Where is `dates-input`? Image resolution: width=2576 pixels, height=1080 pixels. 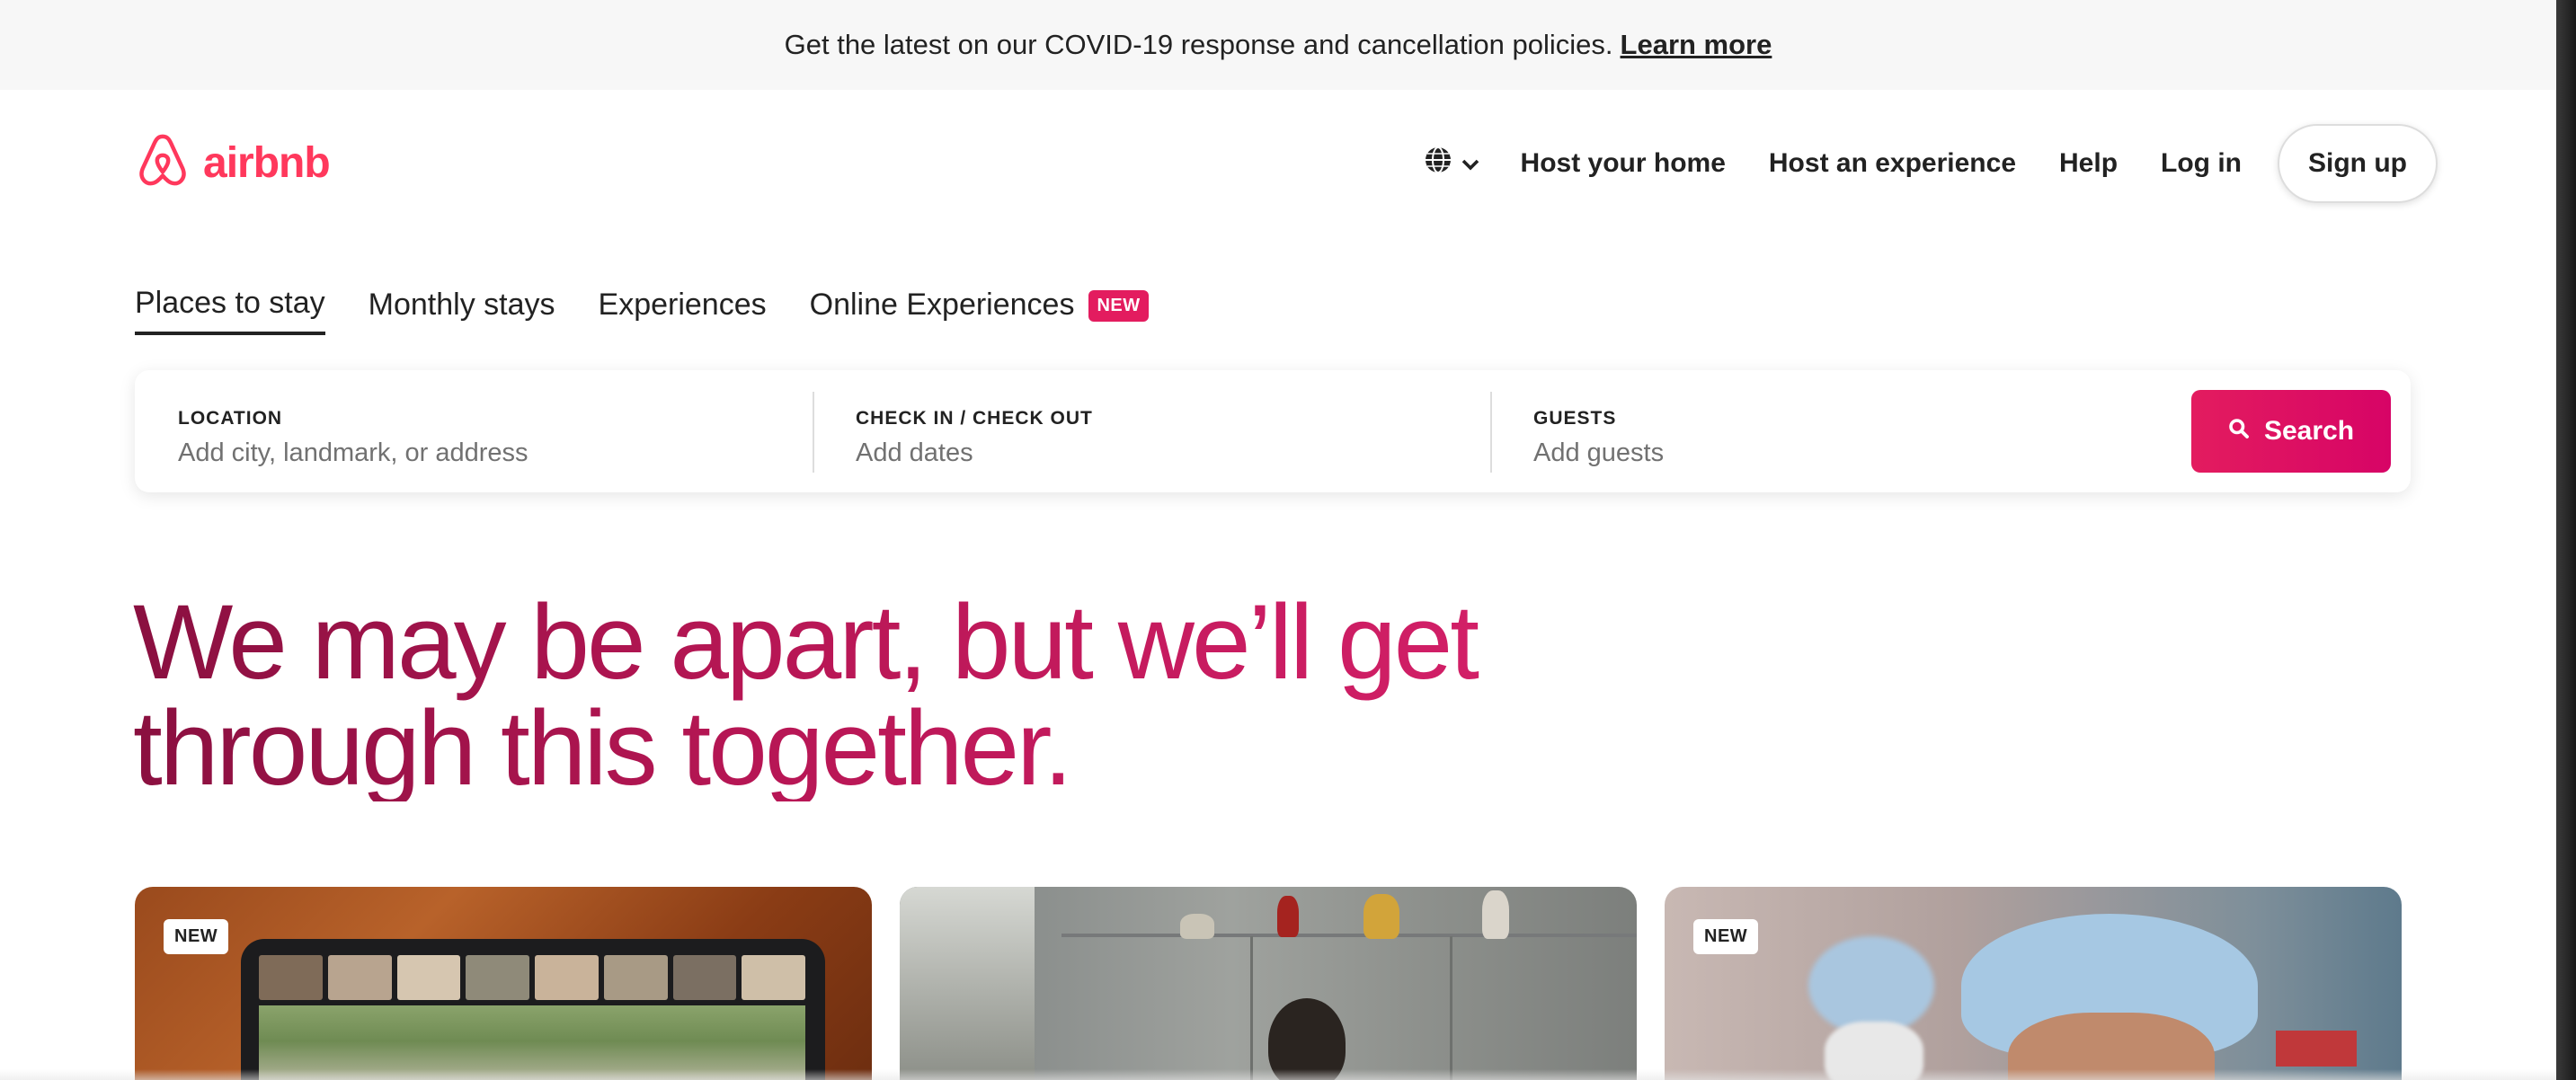
dates-input is located at coordinates (1143, 453).